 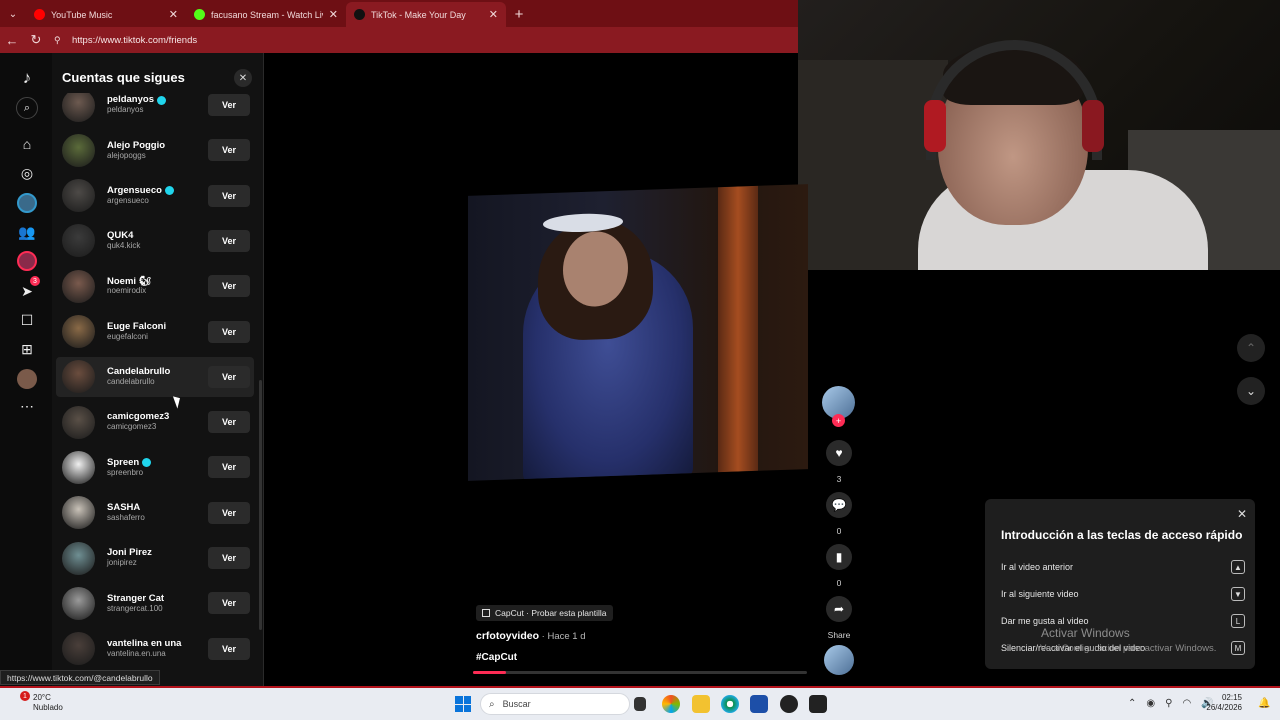 What do you see at coordinates (36, 40) in the screenshot?
I see `reload-button: ↻` at bounding box center [36, 40].